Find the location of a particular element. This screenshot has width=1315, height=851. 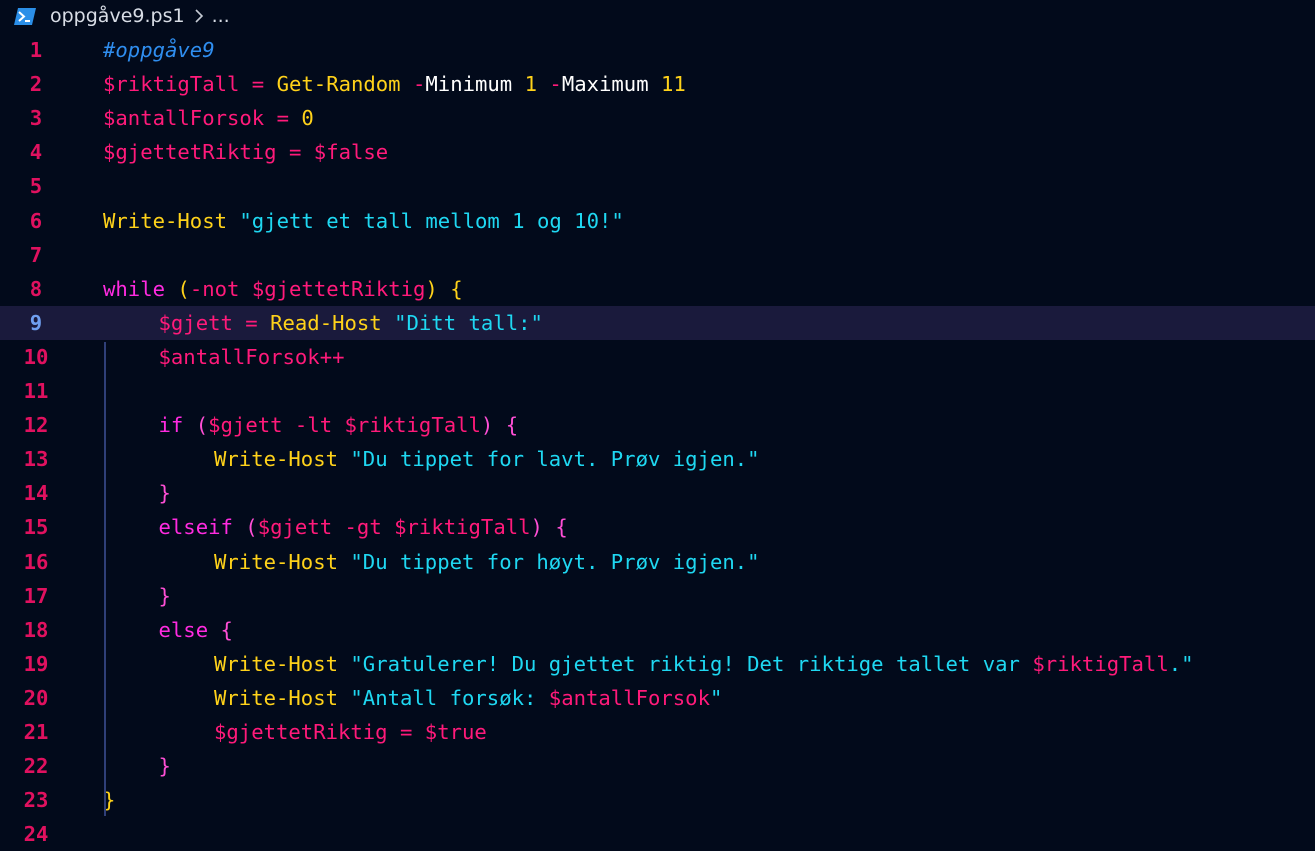

code-line: 17} is located at coordinates (657, 596).